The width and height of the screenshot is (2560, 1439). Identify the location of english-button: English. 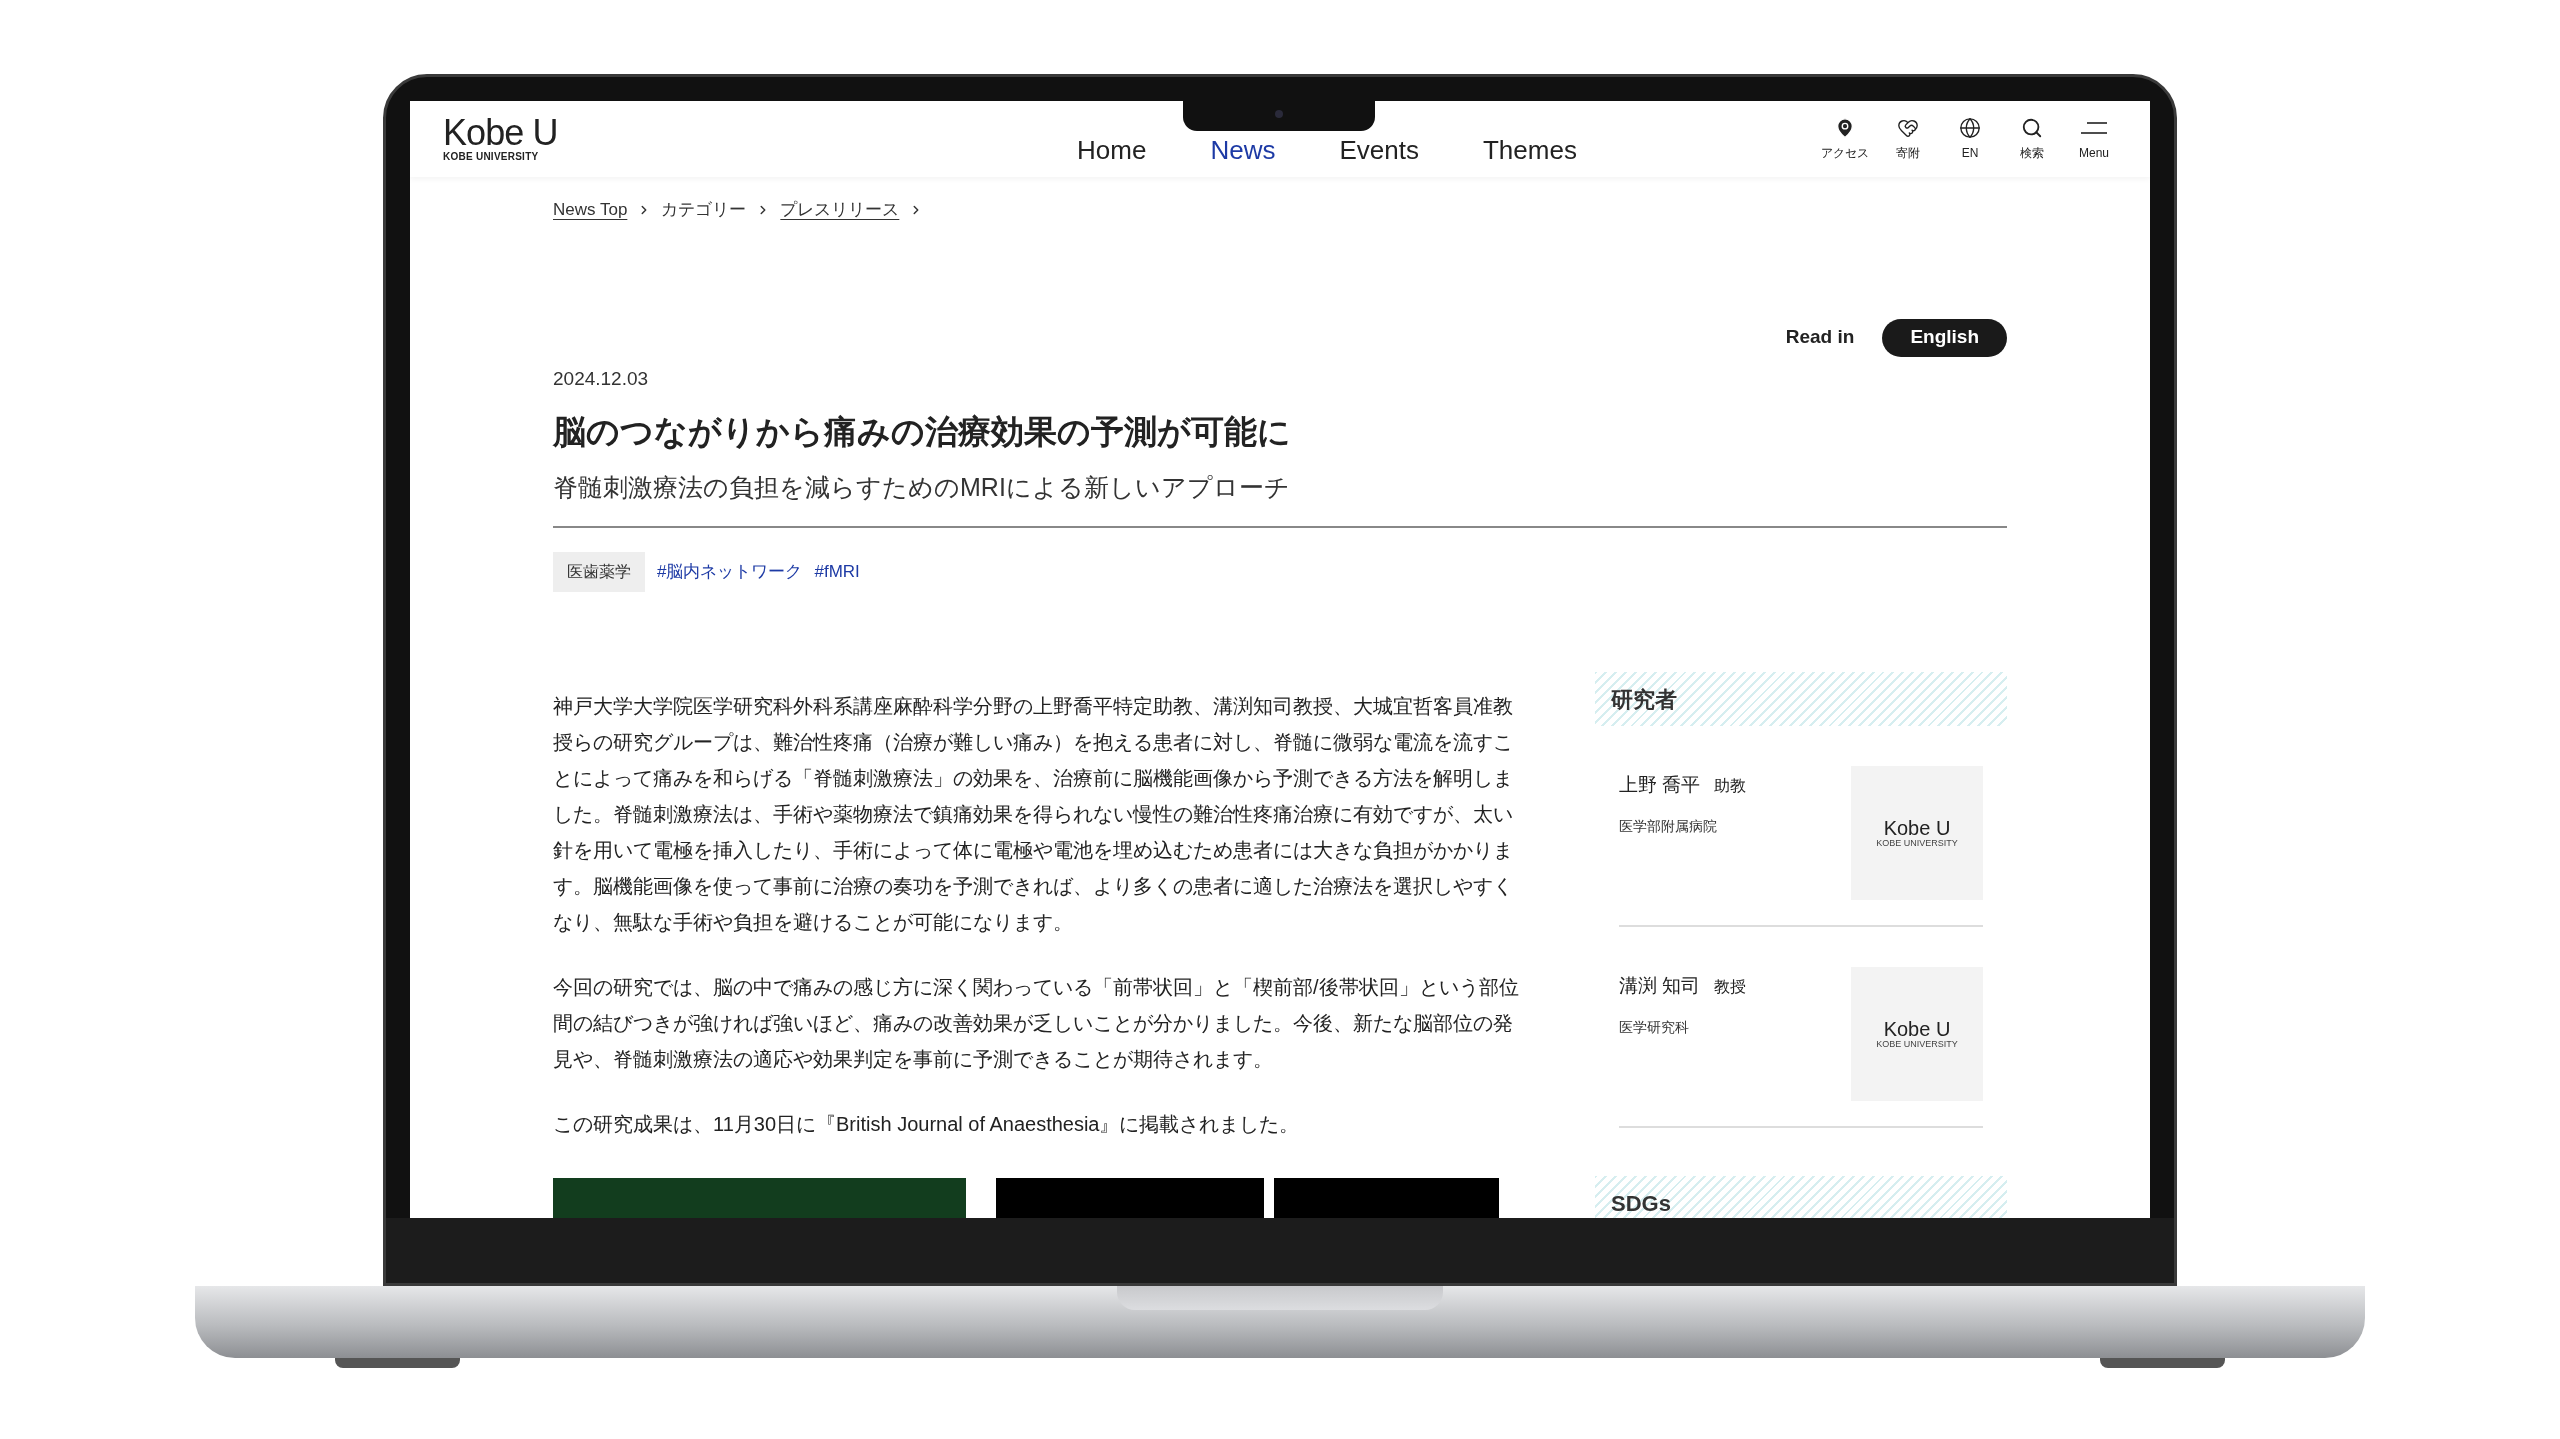
(1944, 337).